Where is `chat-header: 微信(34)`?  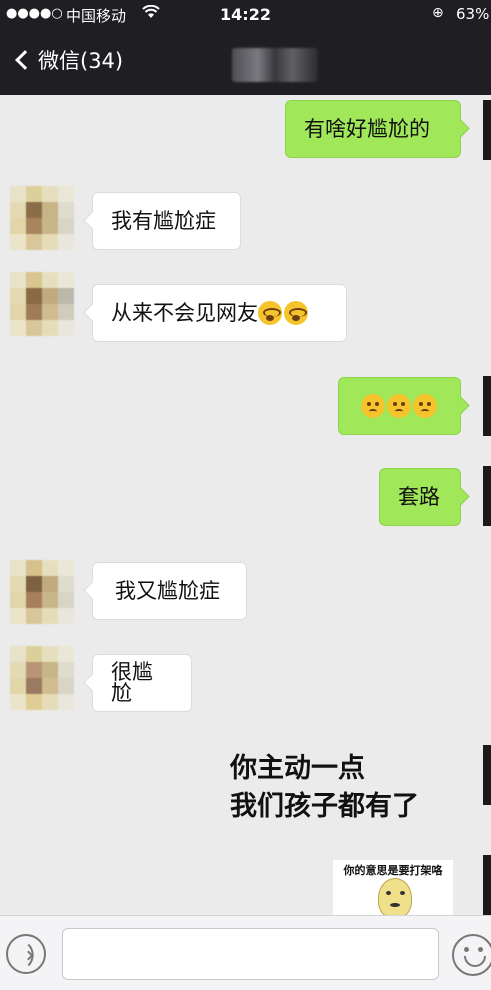
chat-header: 微信(34) is located at coordinates (245, 62).